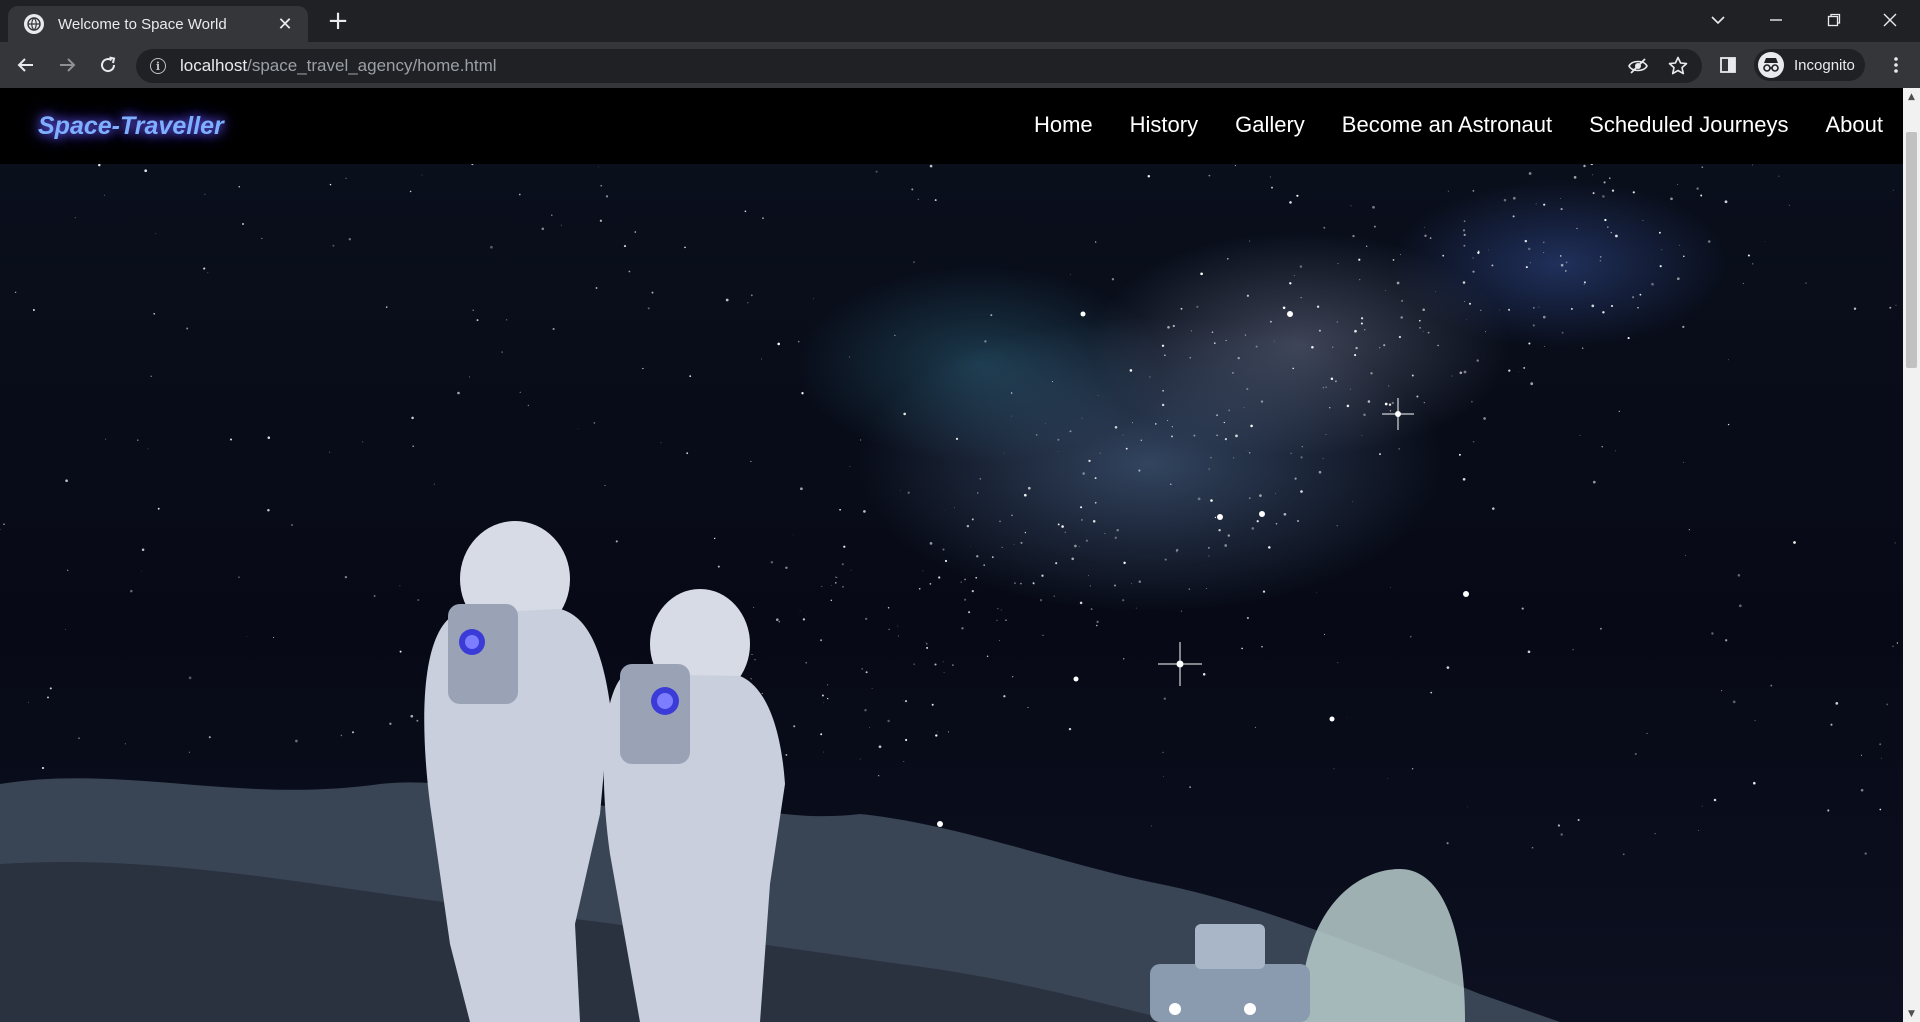  Describe the element at coordinates (1164, 125) in the screenshot. I see `nav-link-history: History` at that location.